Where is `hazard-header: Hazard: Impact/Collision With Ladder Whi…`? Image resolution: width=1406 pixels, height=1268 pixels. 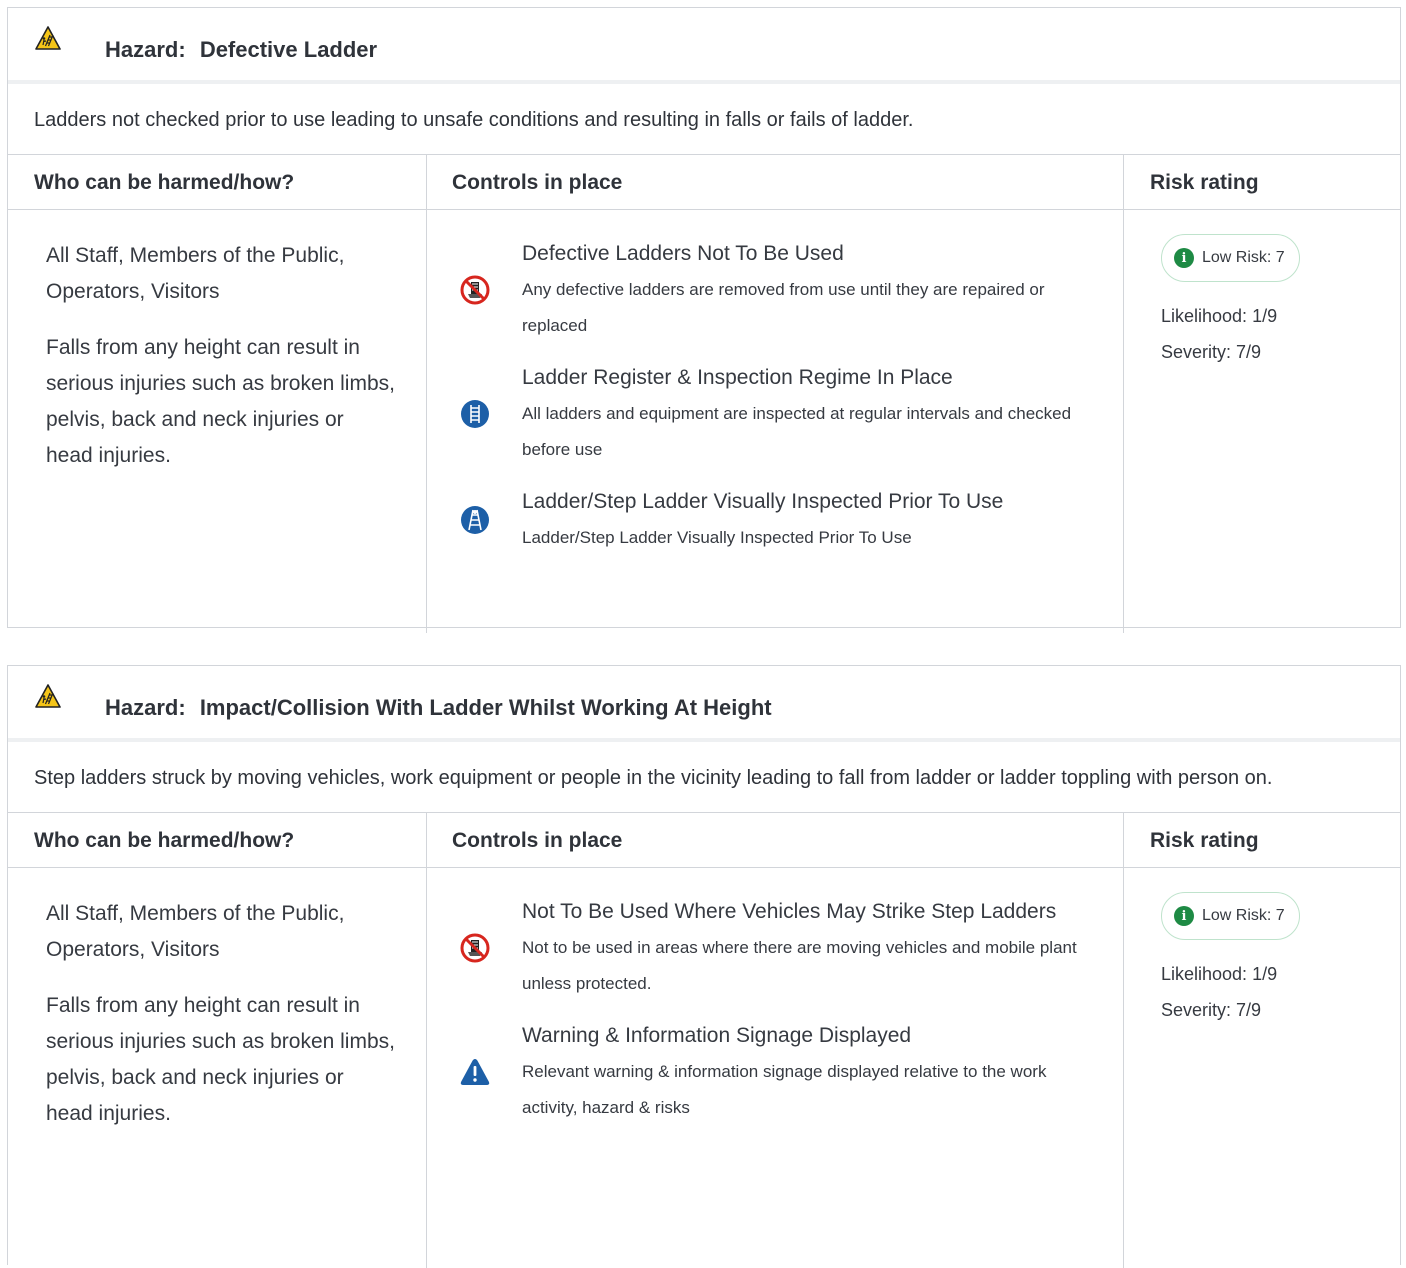
hazard-header: Hazard: Impact/Collision With Ladder Whi… is located at coordinates (704, 704).